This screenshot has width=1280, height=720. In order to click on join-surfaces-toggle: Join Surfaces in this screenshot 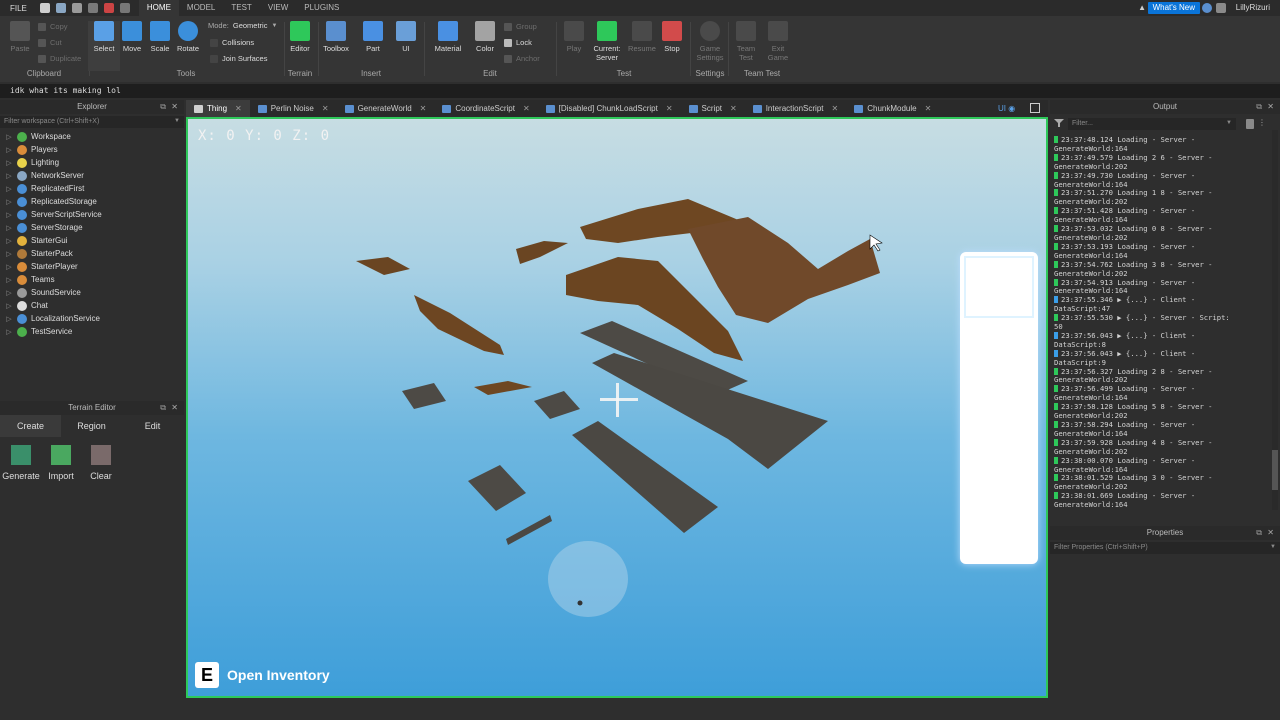, I will do `click(238, 58)`.